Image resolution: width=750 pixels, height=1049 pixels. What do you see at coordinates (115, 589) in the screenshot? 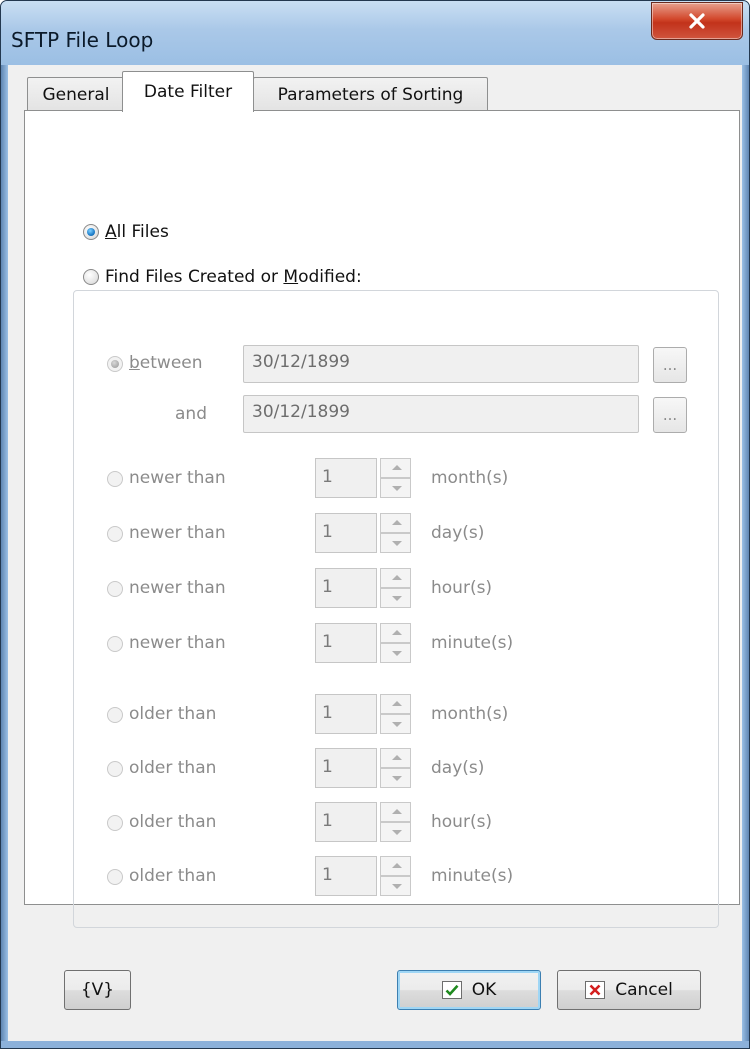
I see `newer-than-hours-radio` at bounding box center [115, 589].